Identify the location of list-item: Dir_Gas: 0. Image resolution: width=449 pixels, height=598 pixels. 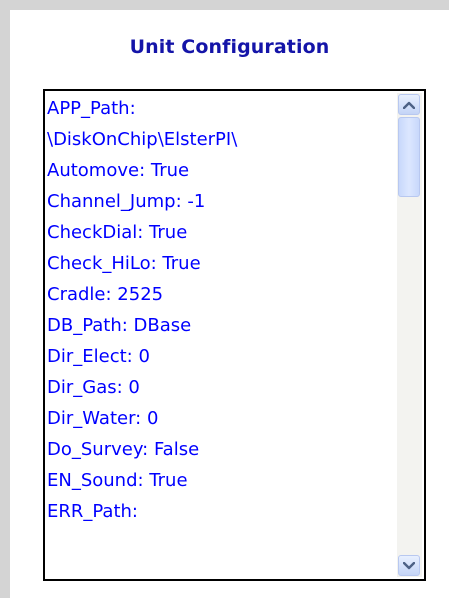
(214, 387).